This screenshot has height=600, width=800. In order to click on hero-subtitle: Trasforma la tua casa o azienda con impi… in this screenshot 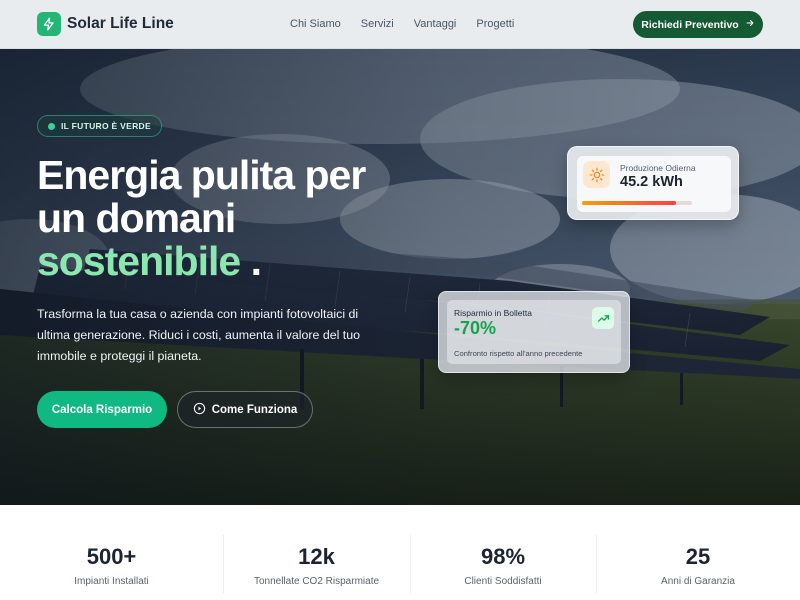, I will do `click(199, 335)`.